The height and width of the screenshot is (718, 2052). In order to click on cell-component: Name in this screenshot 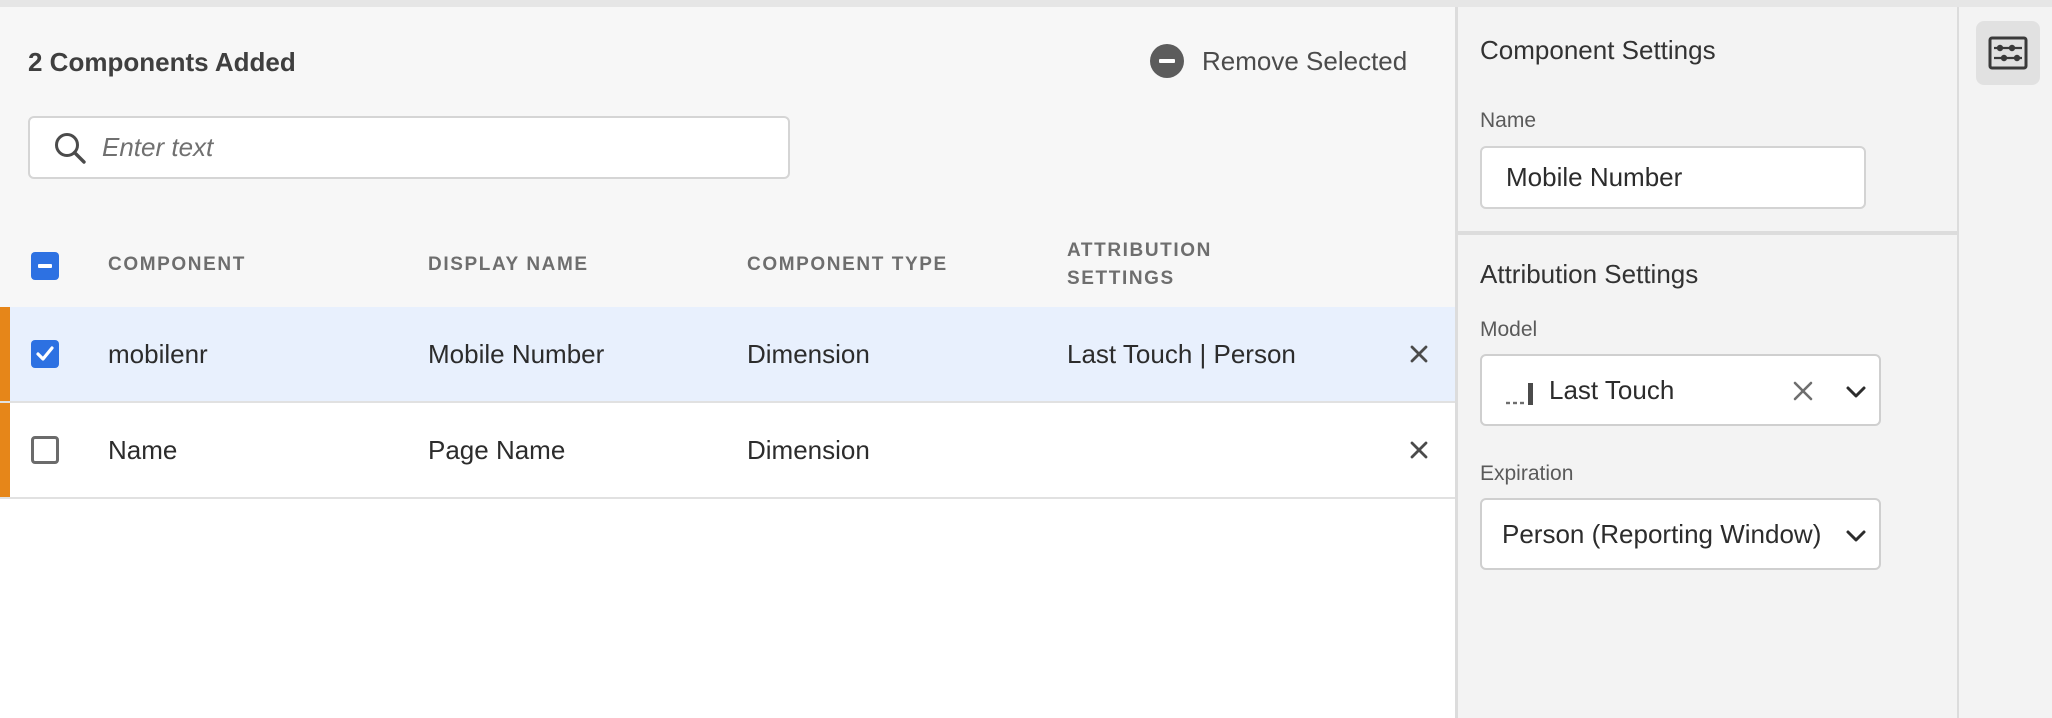, I will do `click(143, 449)`.